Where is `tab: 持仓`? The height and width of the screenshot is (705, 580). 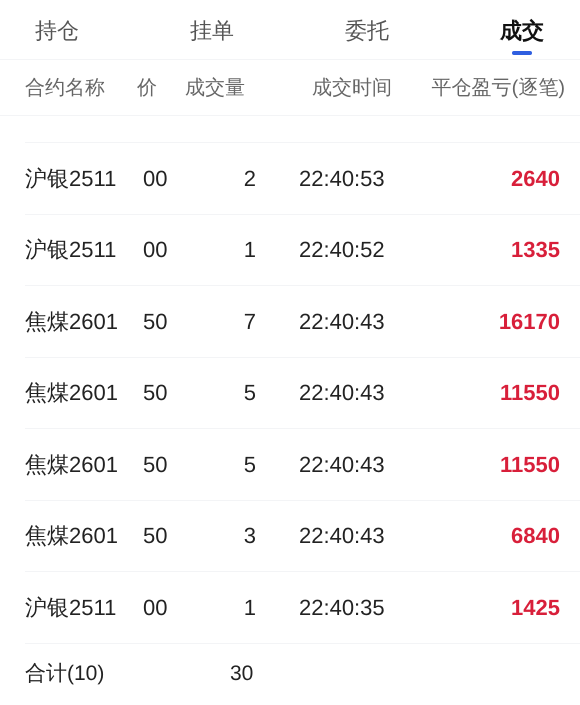 tab: 持仓 is located at coordinates (95, 30).